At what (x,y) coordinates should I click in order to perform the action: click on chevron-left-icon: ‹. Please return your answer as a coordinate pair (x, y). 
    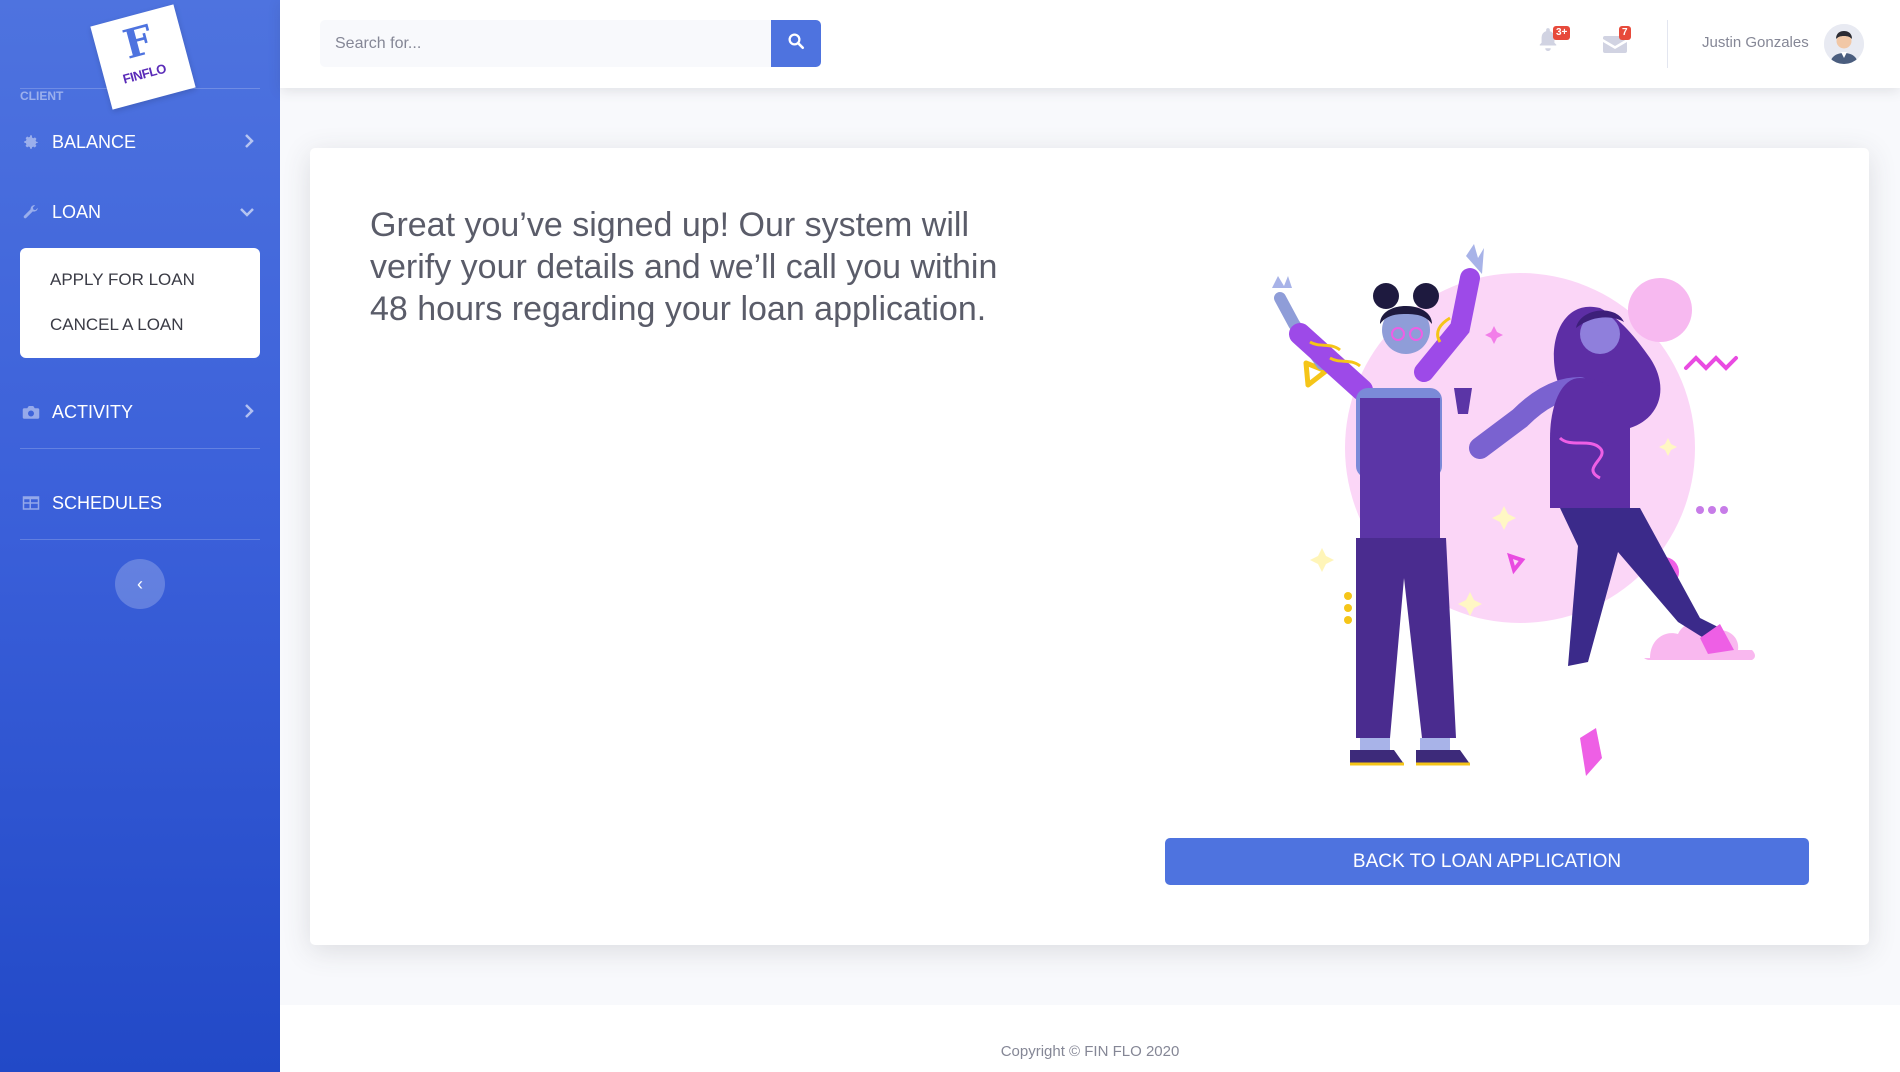
    Looking at the image, I should click on (140, 583).